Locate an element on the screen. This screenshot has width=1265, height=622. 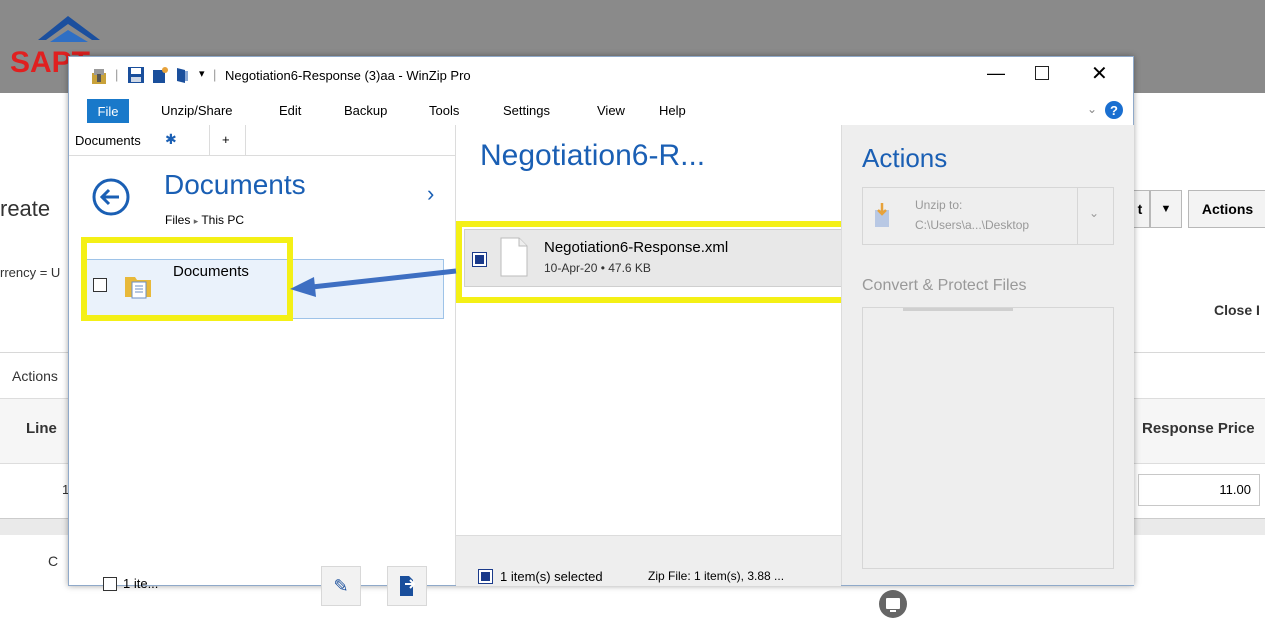
zip-file-name: Negotiation6-Response.xml is located at coordinates (636, 247).